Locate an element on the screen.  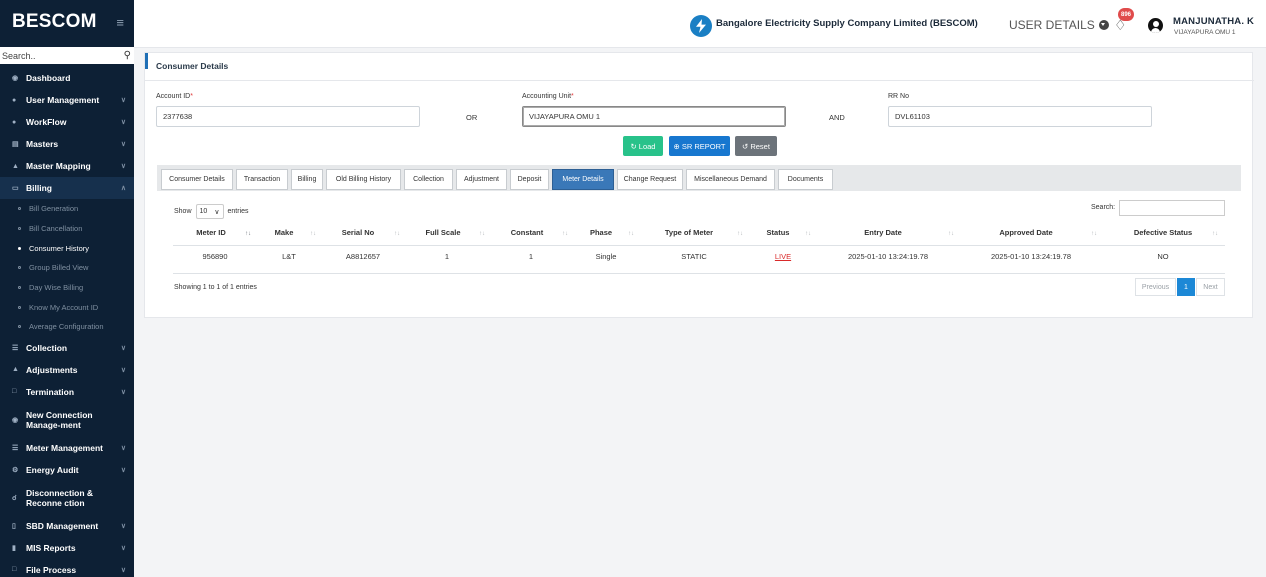
accounting-unit-select: VIJAYAPURA OMU 1 is located at coordinates (654, 116).